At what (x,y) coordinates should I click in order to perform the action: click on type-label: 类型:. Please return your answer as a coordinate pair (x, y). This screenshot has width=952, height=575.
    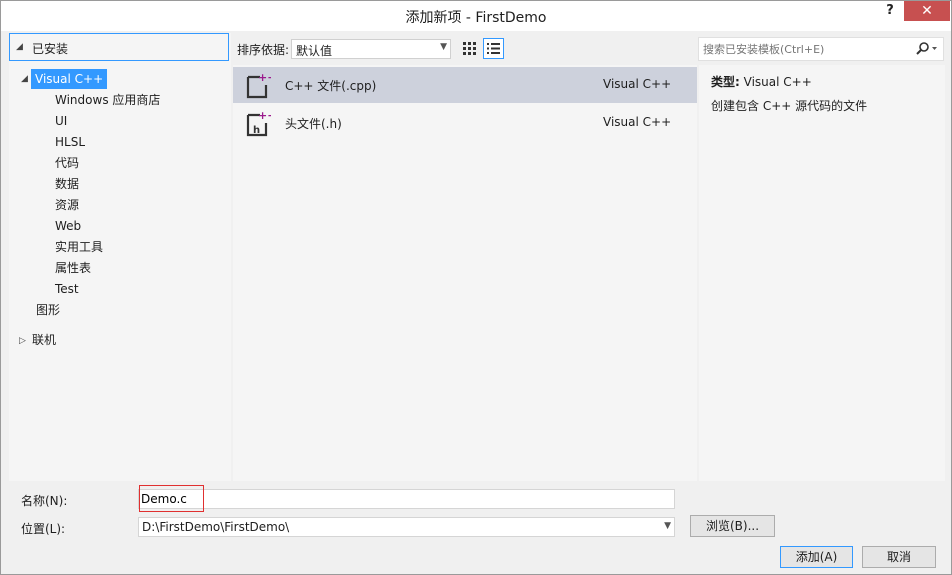
    Looking at the image, I should click on (725, 82).